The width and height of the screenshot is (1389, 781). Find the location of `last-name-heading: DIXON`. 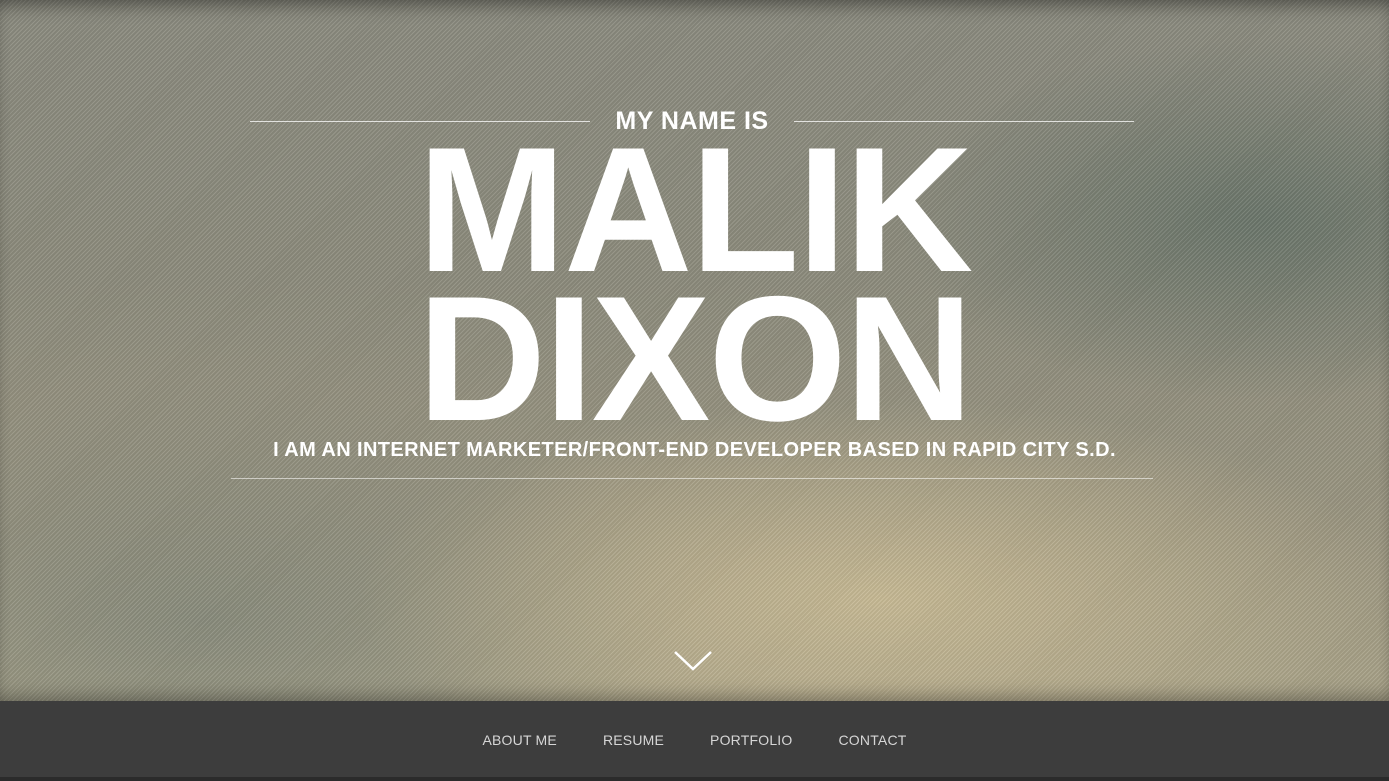

last-name-heading: DIXON is located at coordinates (695, 358).